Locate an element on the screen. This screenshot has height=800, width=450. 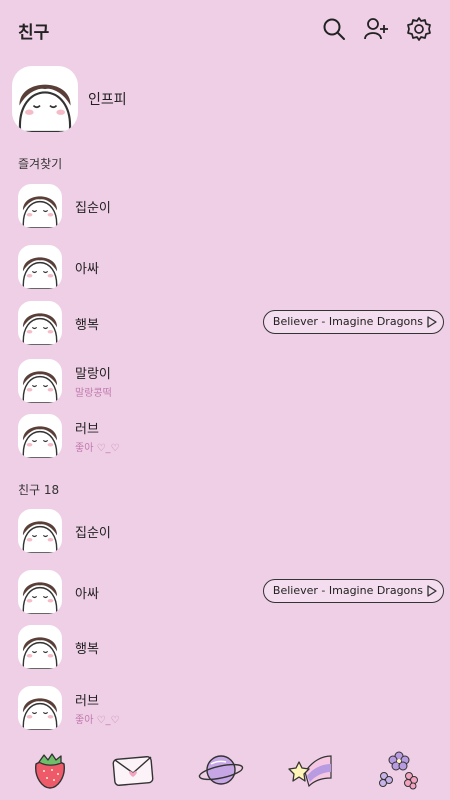
friend-row: 행복 is located at coordinates (228, 647).